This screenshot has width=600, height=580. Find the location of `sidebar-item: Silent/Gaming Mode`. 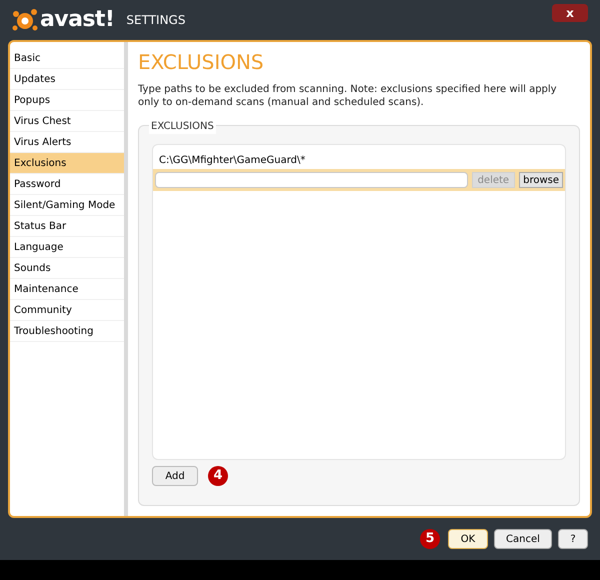

sidebar-item: Silent/Gaming Mode is located at coordinates (67, 205).